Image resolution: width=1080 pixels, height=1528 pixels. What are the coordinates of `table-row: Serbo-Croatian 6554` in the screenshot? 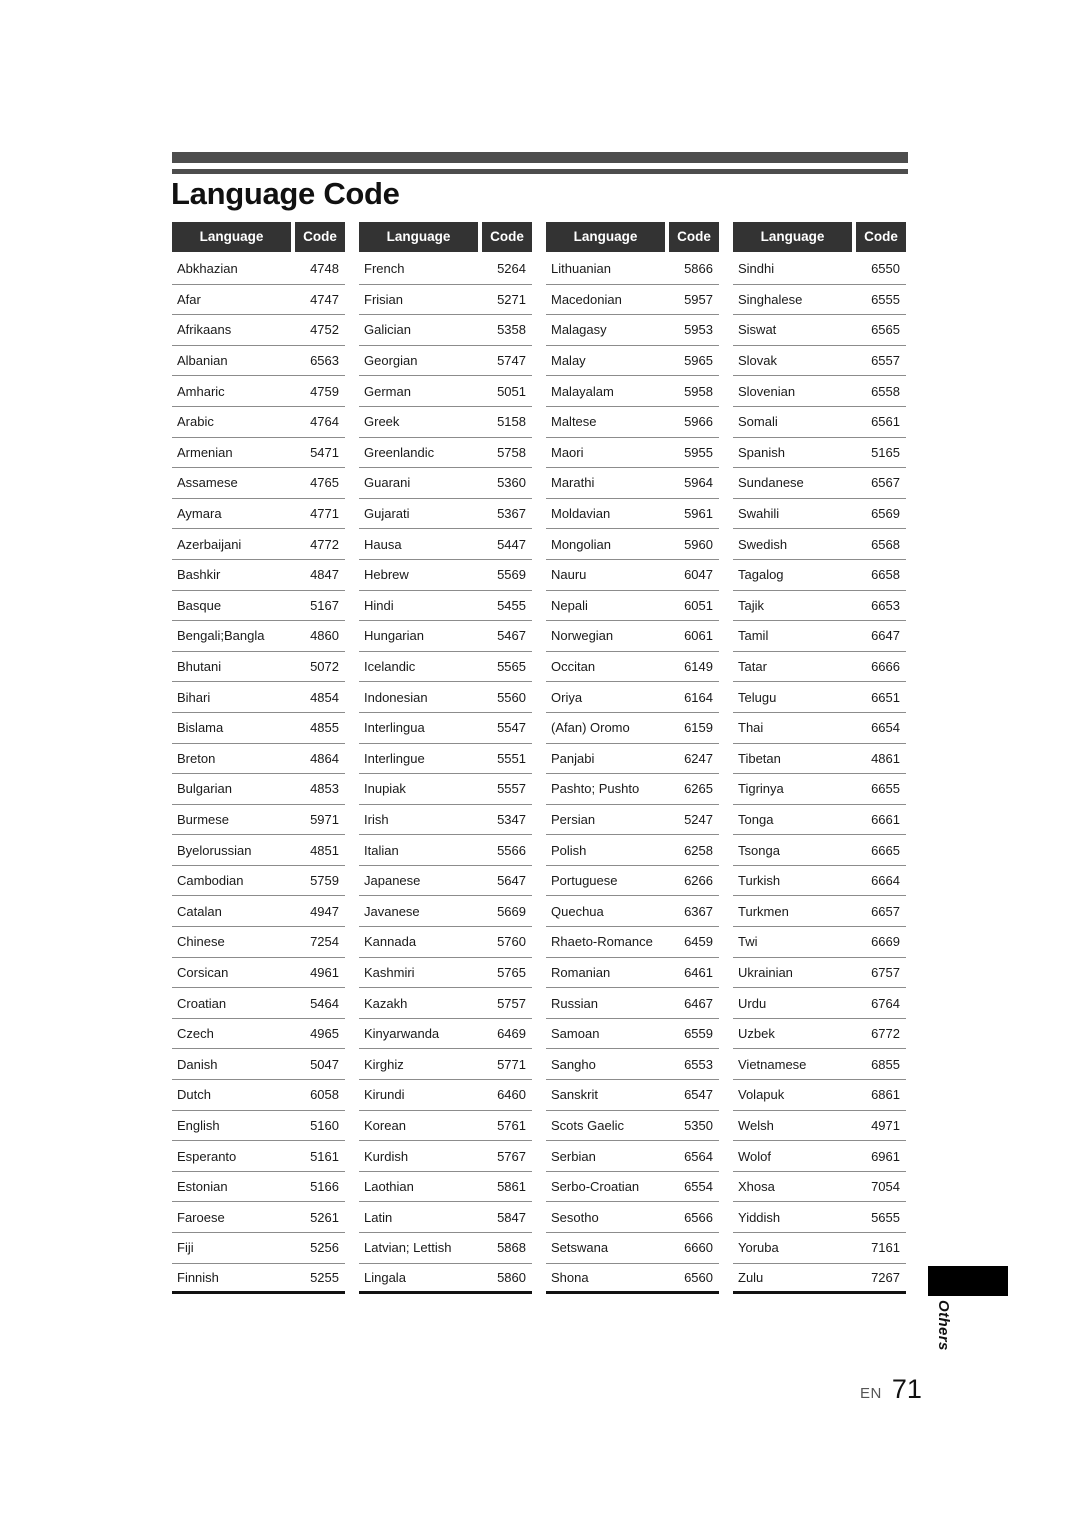 It's located at (632, 1187).